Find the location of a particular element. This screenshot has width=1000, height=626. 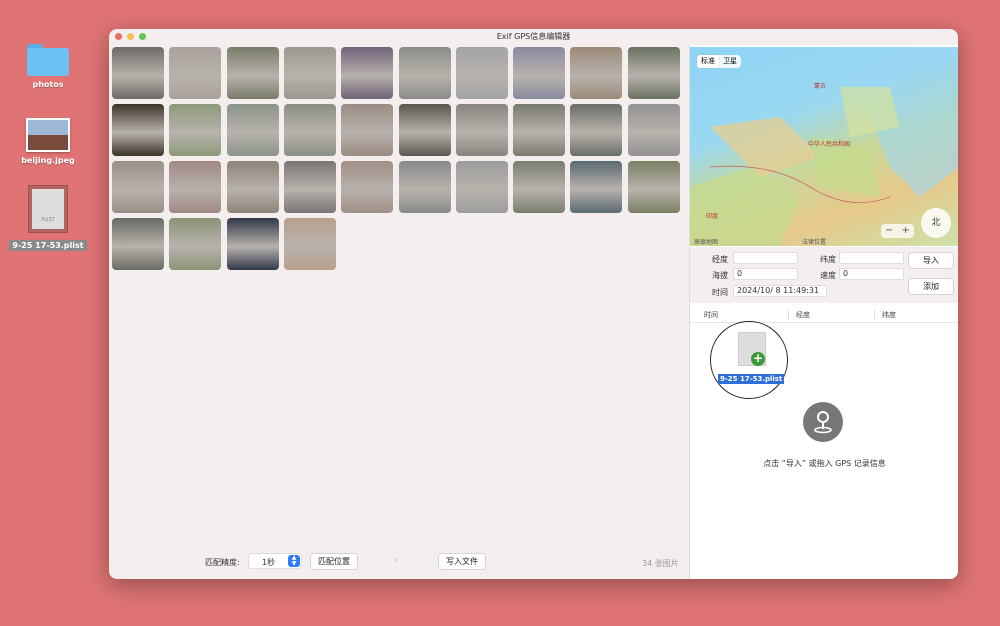

map-view: 标准 卫星 蒙古 中华人民共和国 印度 − + 北 高德地图 法律位置 is located at coordinates (824, 146).